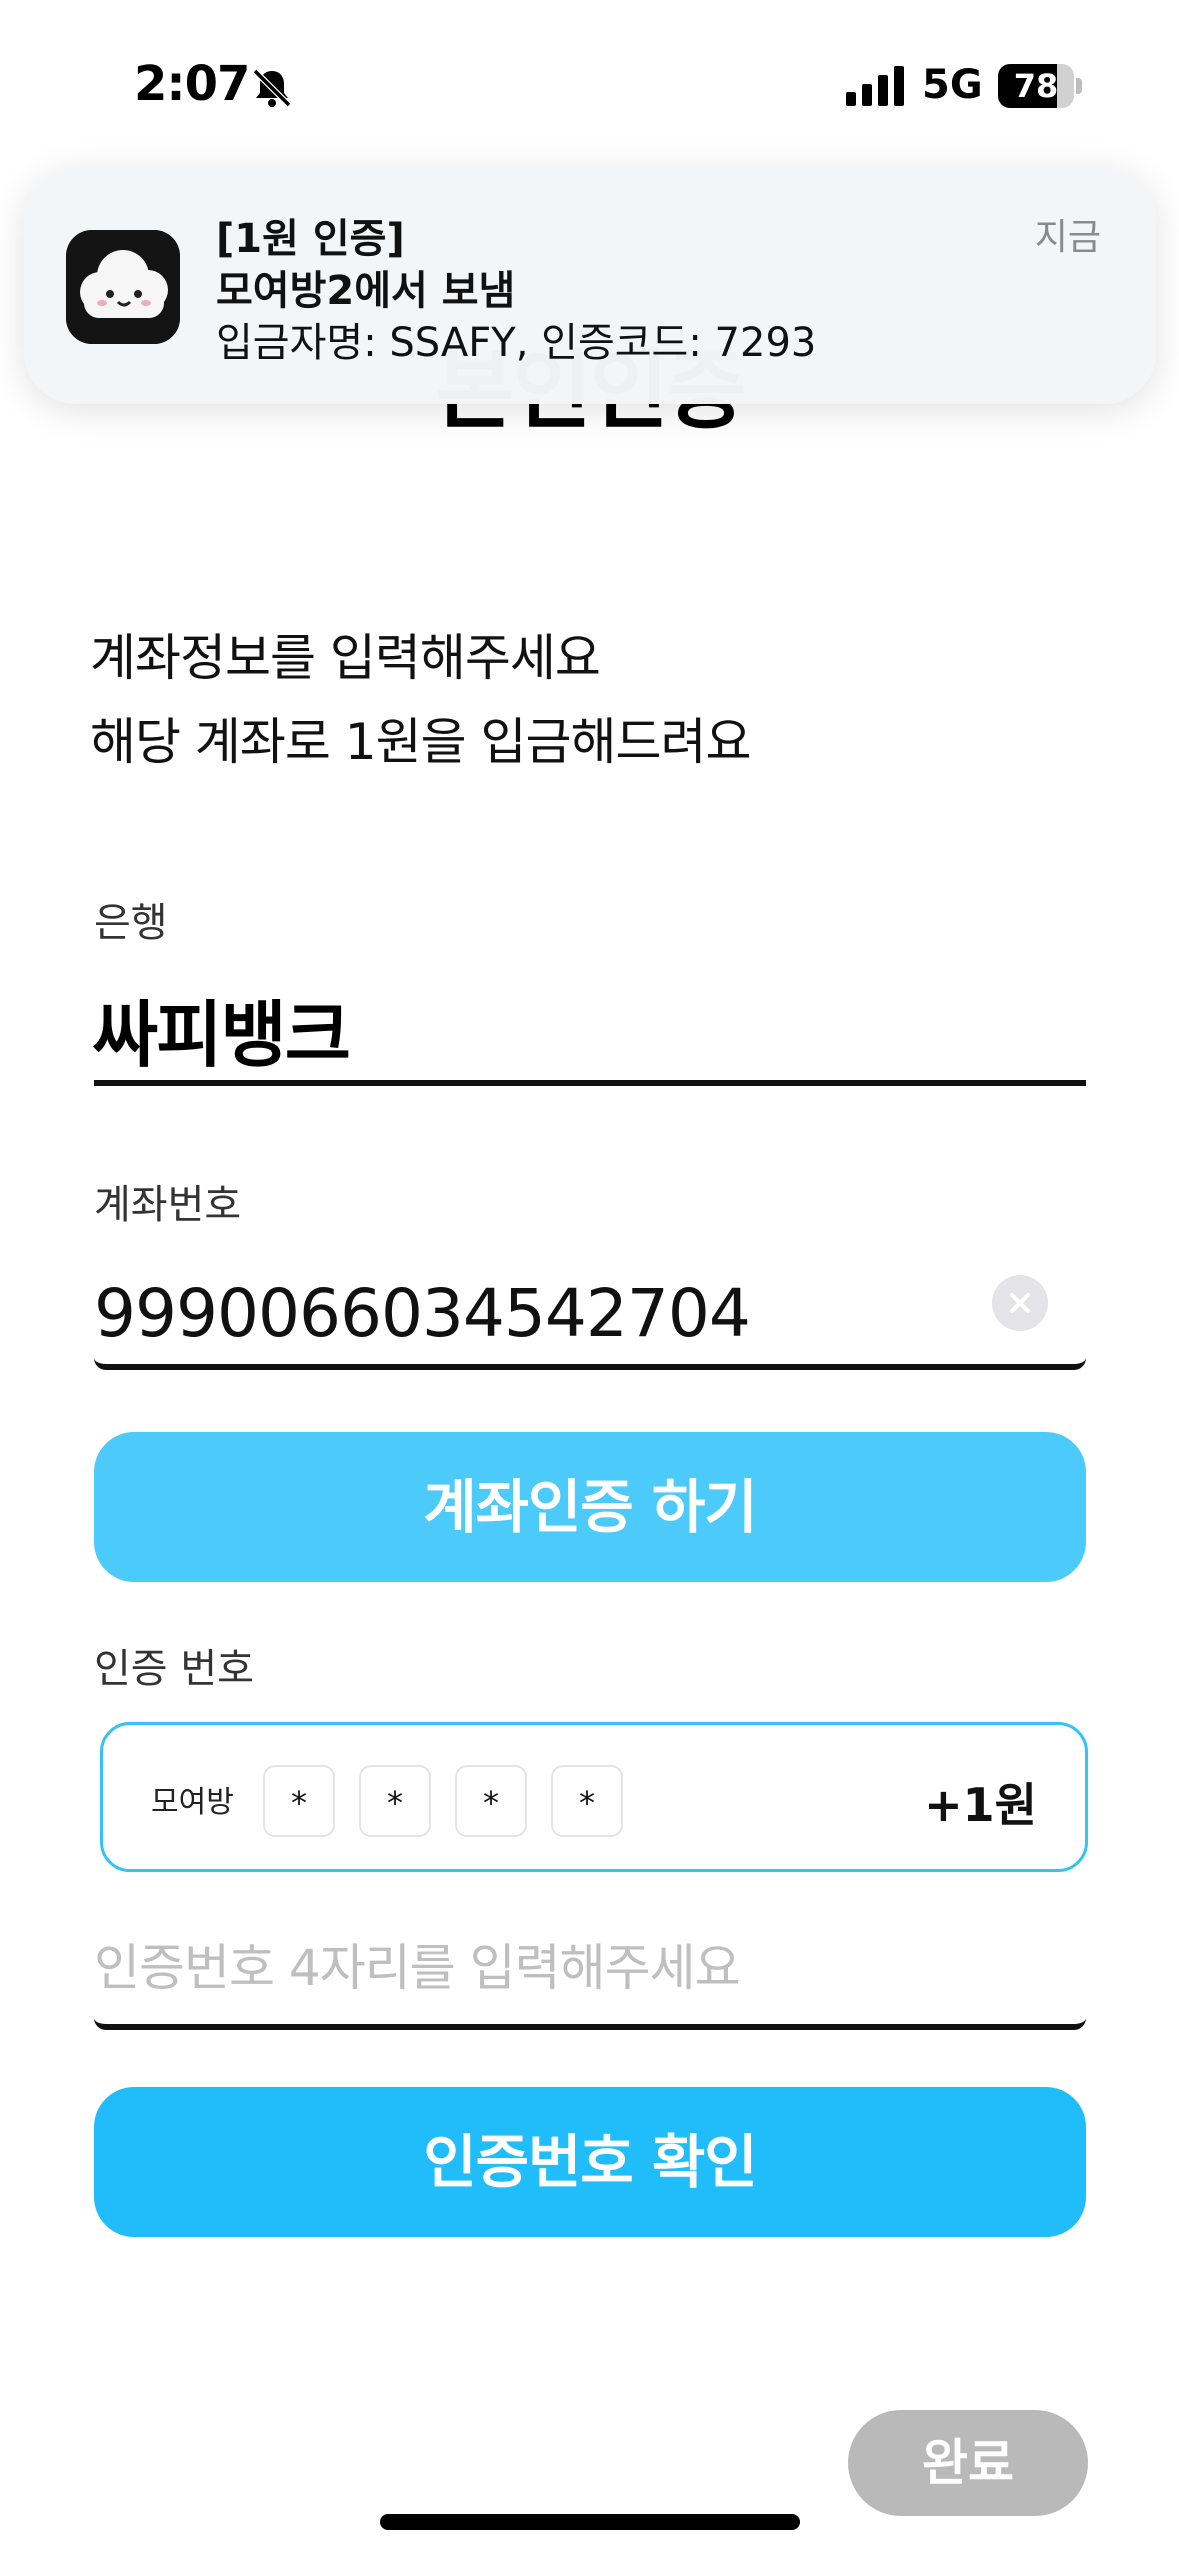 Image resolution: width=1179 pixels, height=2556 pixels. What do you see at coordinates (299, 1801) in the screenshot?
I see `code-digit-1: *` at bounding box center [299, 1801].